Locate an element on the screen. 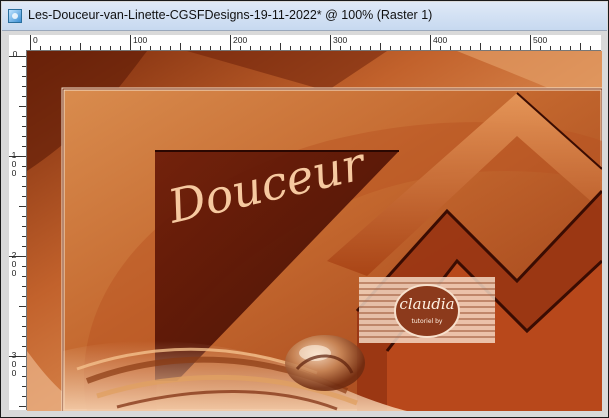  horizontal-ruler-ticks is located at coordinates (310, 42).